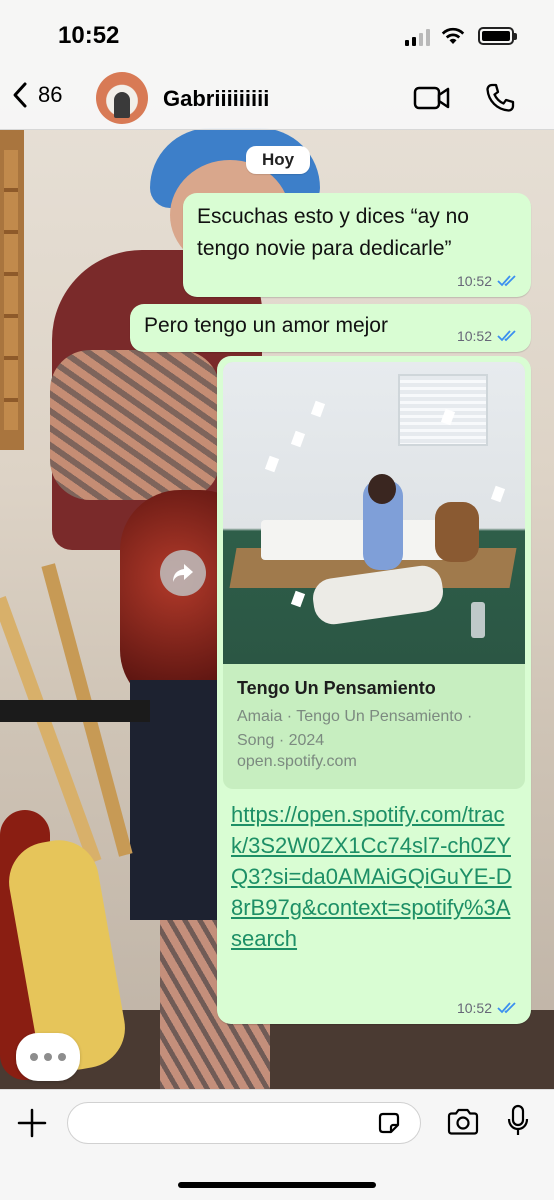  Describe the element at coordinates (89, 35) in the screenshot. I see `status-time: 10:52` at that location.